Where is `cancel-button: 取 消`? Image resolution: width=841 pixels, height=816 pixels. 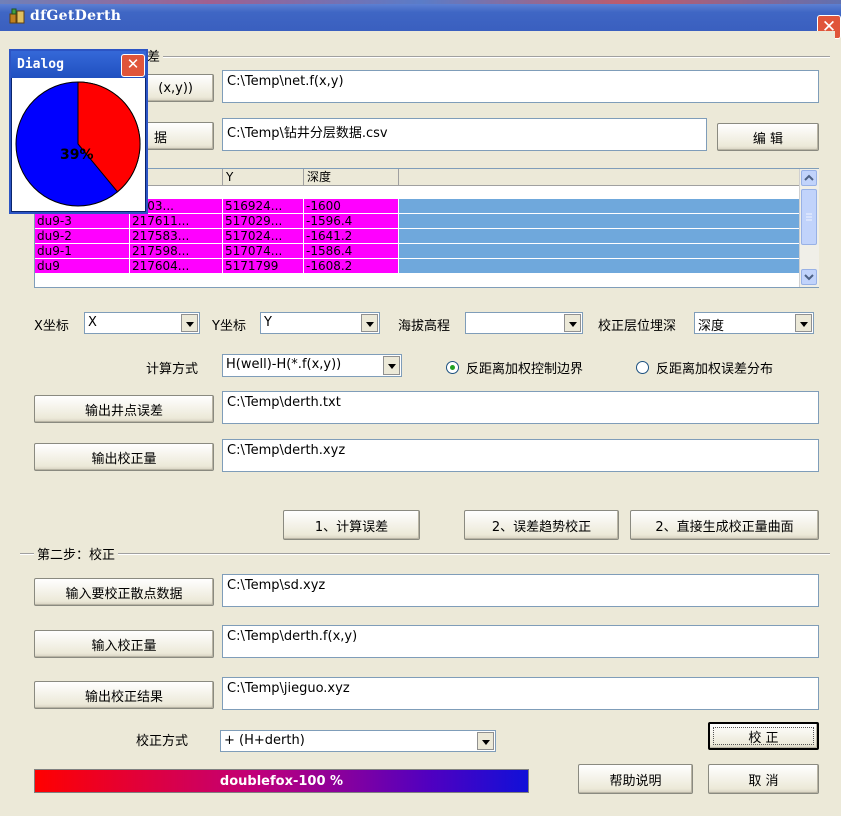 cancel-button: 取 消 is located at coordinates (763, 779).